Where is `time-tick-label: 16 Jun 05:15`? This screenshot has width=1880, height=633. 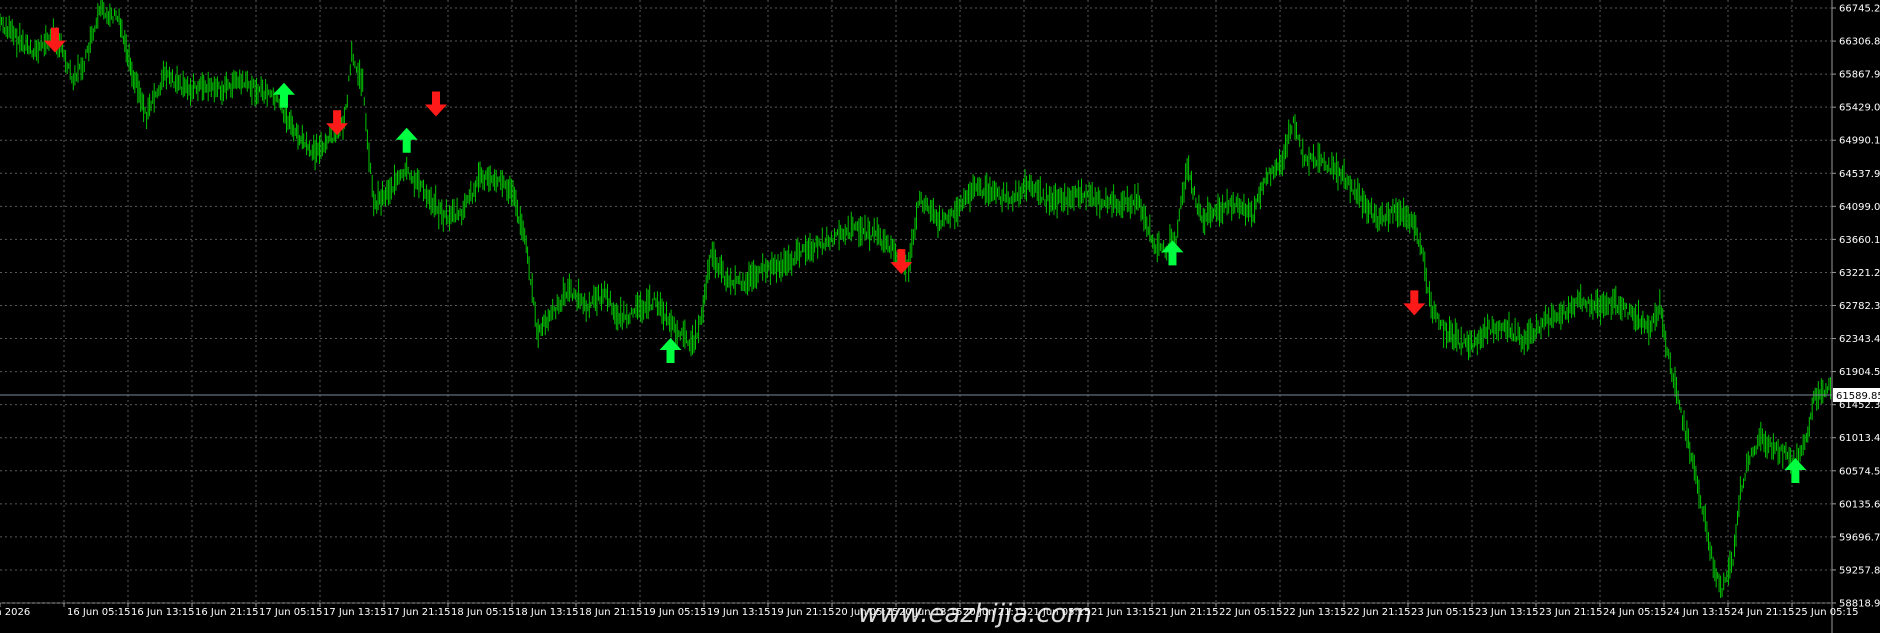 time-tick-label: 16 Jun 05:15 is located at coordinates (99, 612).